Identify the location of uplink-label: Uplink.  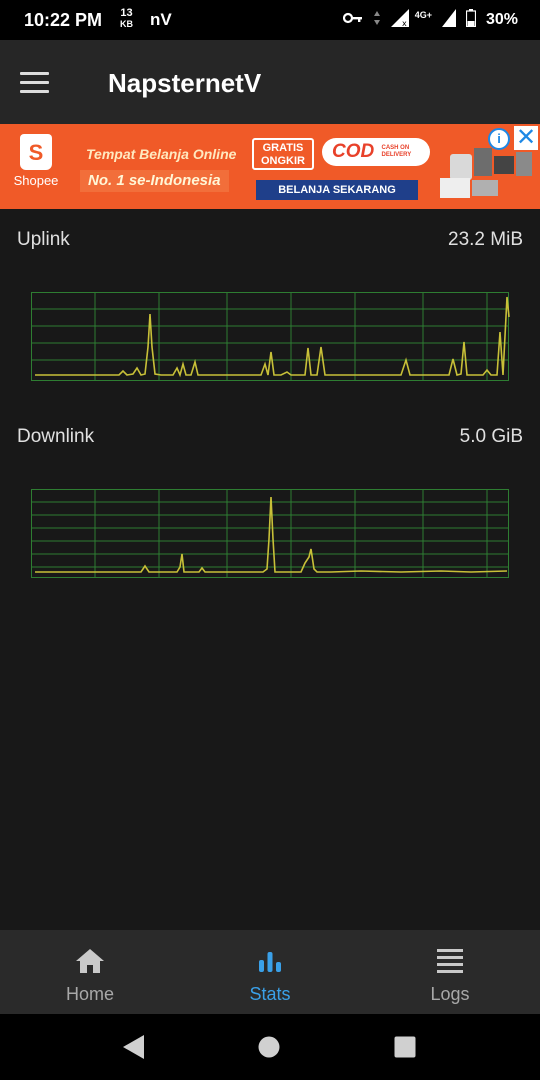
(43, 239).